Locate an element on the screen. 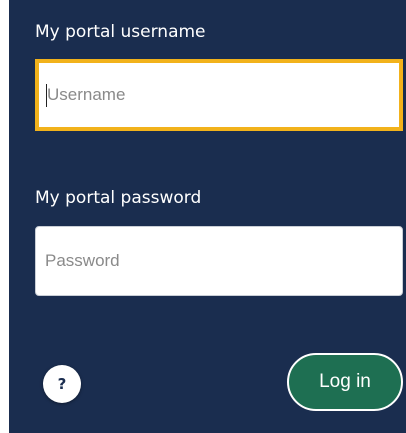 This screenshot has width=406, height=433. password-input is located at coordinates (219, 261).